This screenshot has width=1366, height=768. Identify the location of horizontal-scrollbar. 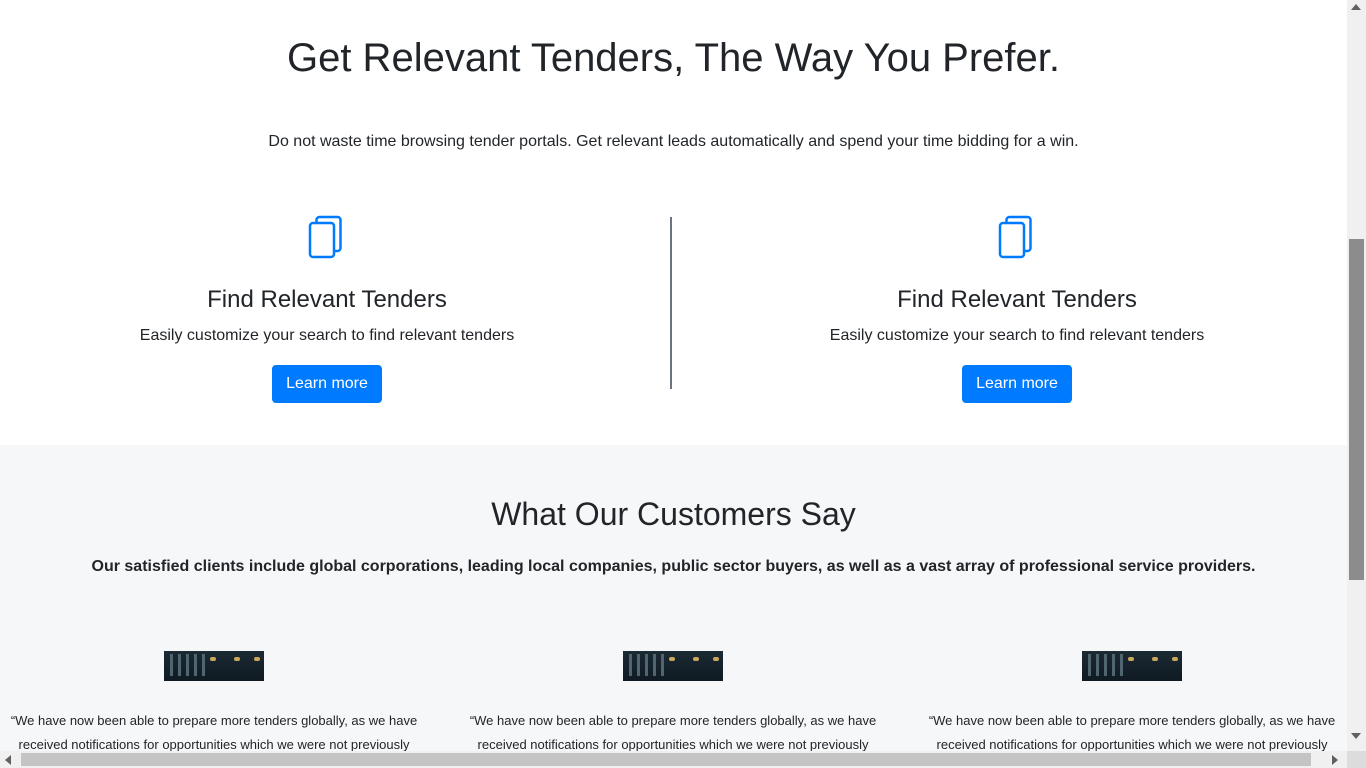
(673, 759).